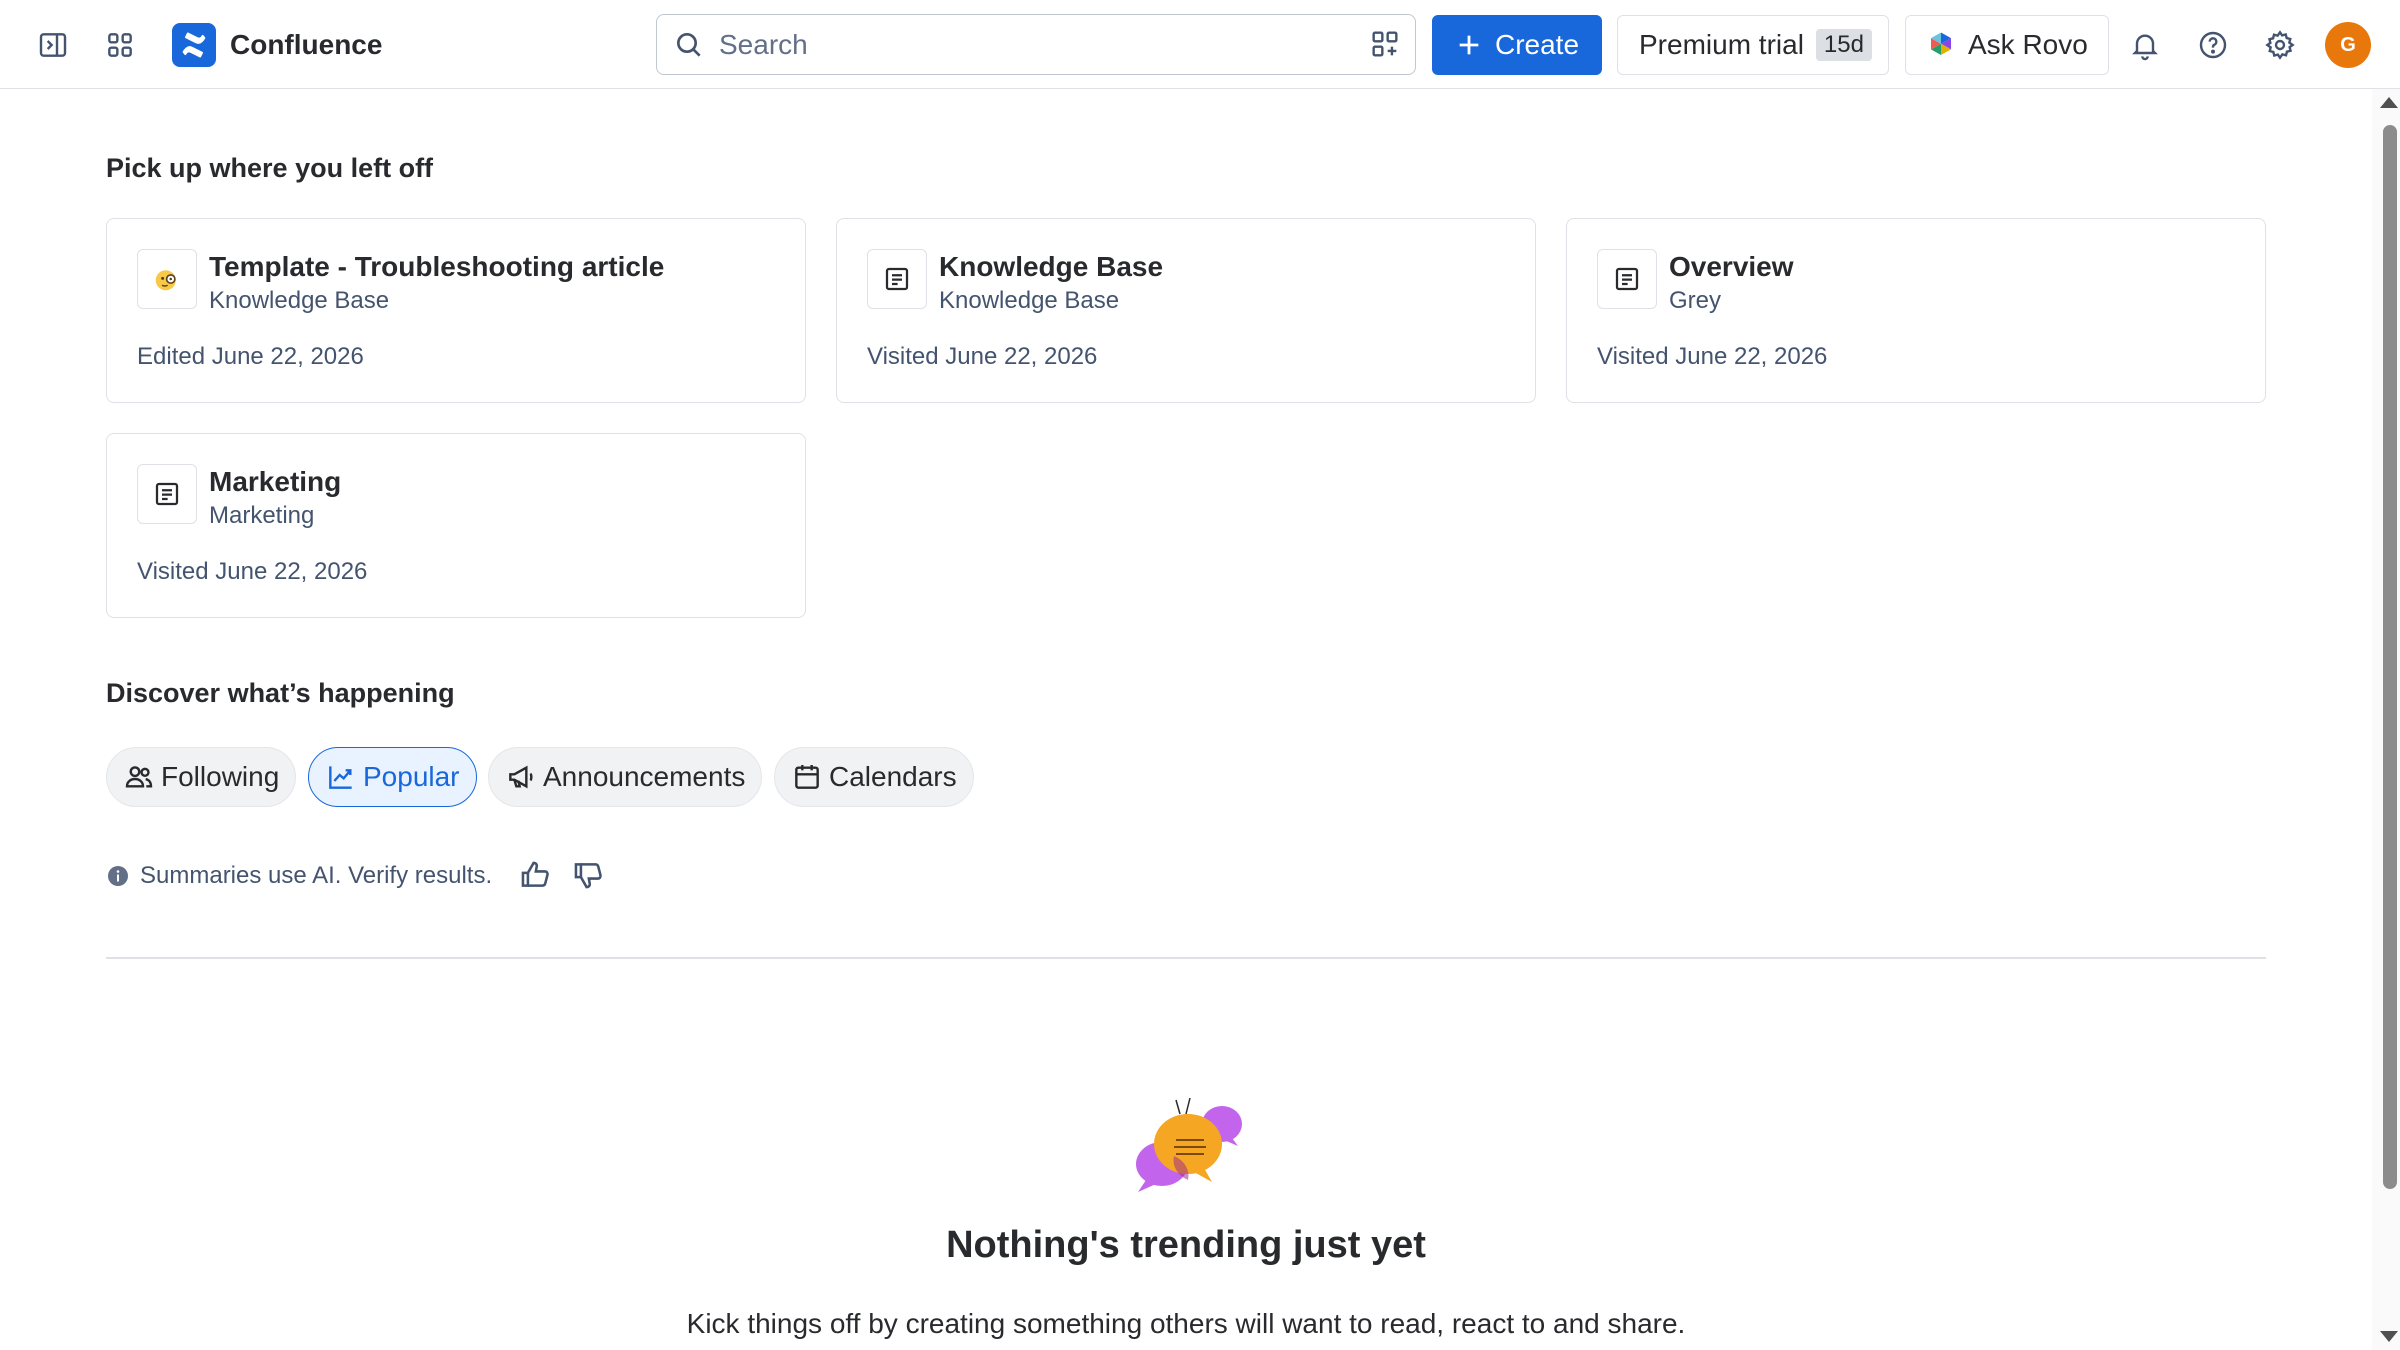 The height and width of the screenshot is (1350, 2400). I want to click on tab-announcements: Announcements, so click(625, 777).